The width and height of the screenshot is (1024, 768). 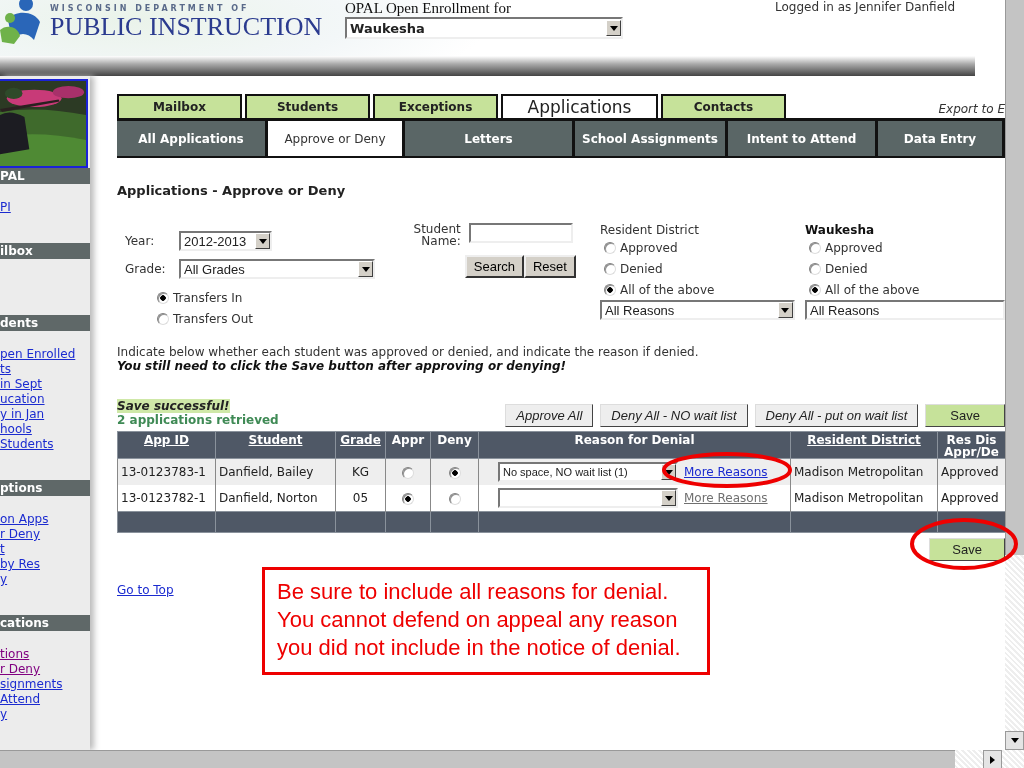 What do you see at coordinates (454, 445) in the screenshot?
I see `column-header: Deny` at bounding box center [454, 445].